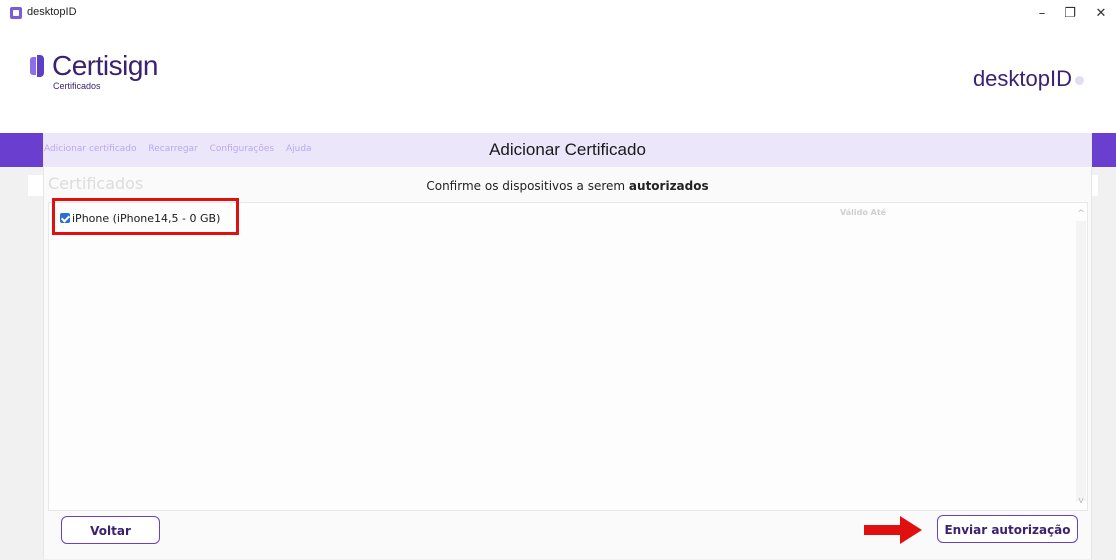  I want to click on subtitle-bold: autorizados, so click(668, 186).